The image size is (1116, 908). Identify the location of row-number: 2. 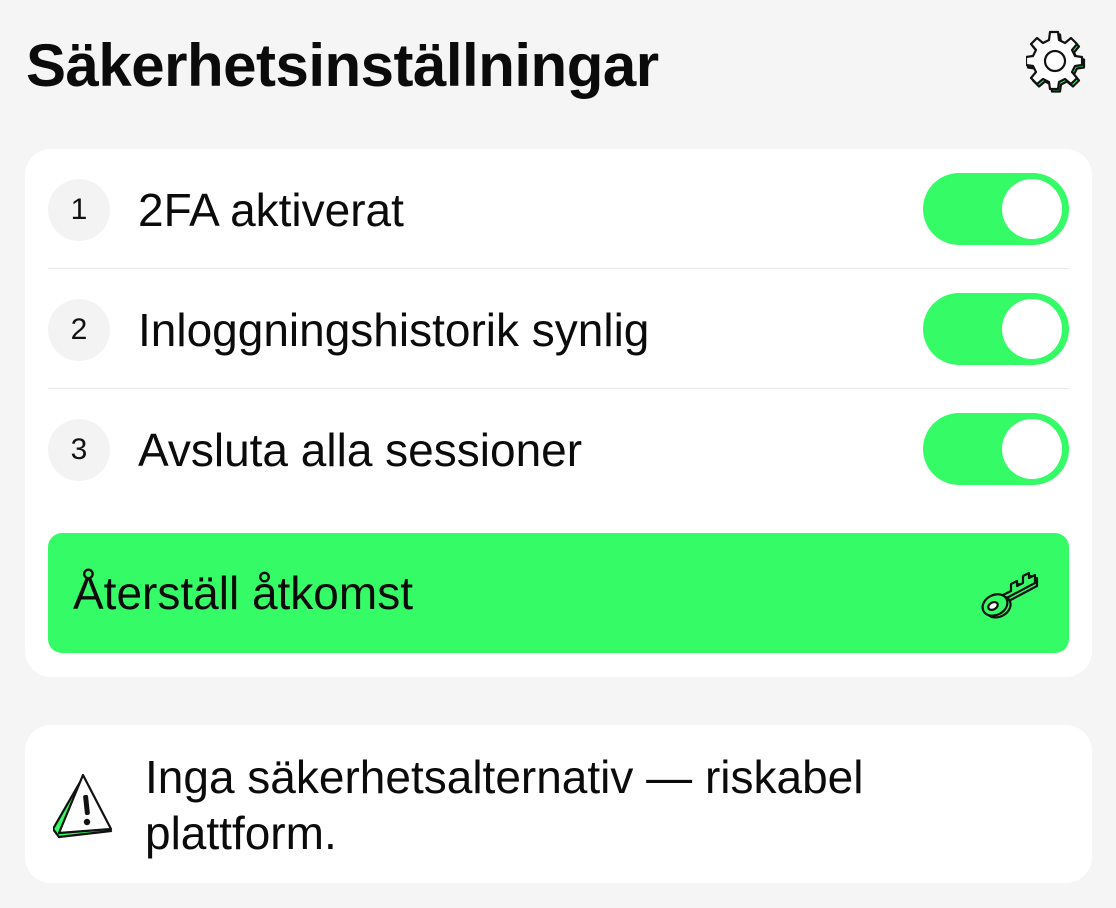
(79, 330).